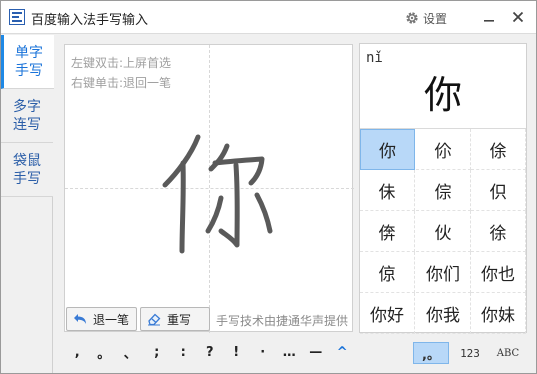 This screenshot has height=374, width=537. What do you see at coordinates (77, 352) in the screenshot?
I see `punctuation-key: ,` at bounding box center [77, 352].